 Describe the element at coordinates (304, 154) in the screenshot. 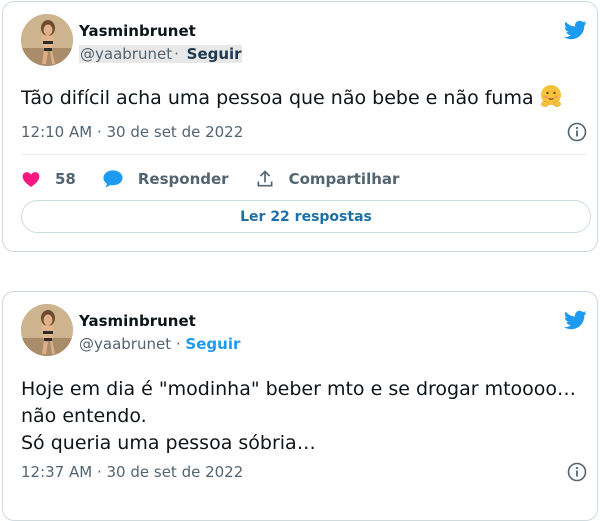

I see `divider` at that location.